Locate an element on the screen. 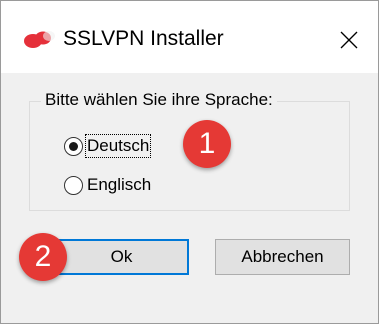 The image size is (379, 324). close-button is located at coordinates (349, 40).